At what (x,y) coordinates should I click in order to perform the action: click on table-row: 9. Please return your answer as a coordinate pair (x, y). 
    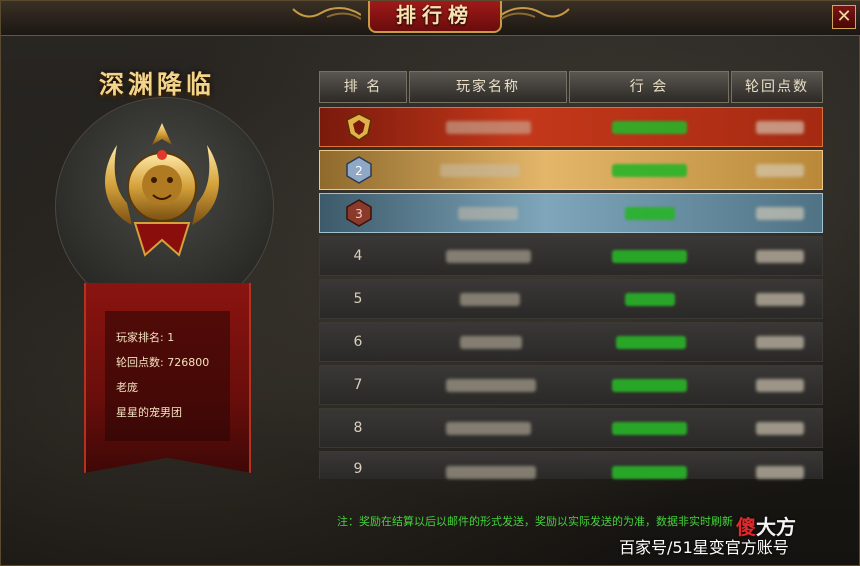
    Looking at the image, I should click on (571, 465).